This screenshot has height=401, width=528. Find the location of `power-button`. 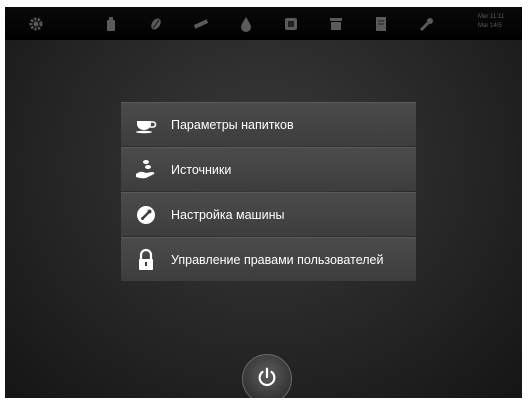

power-button is located at coordinates (267, 376).